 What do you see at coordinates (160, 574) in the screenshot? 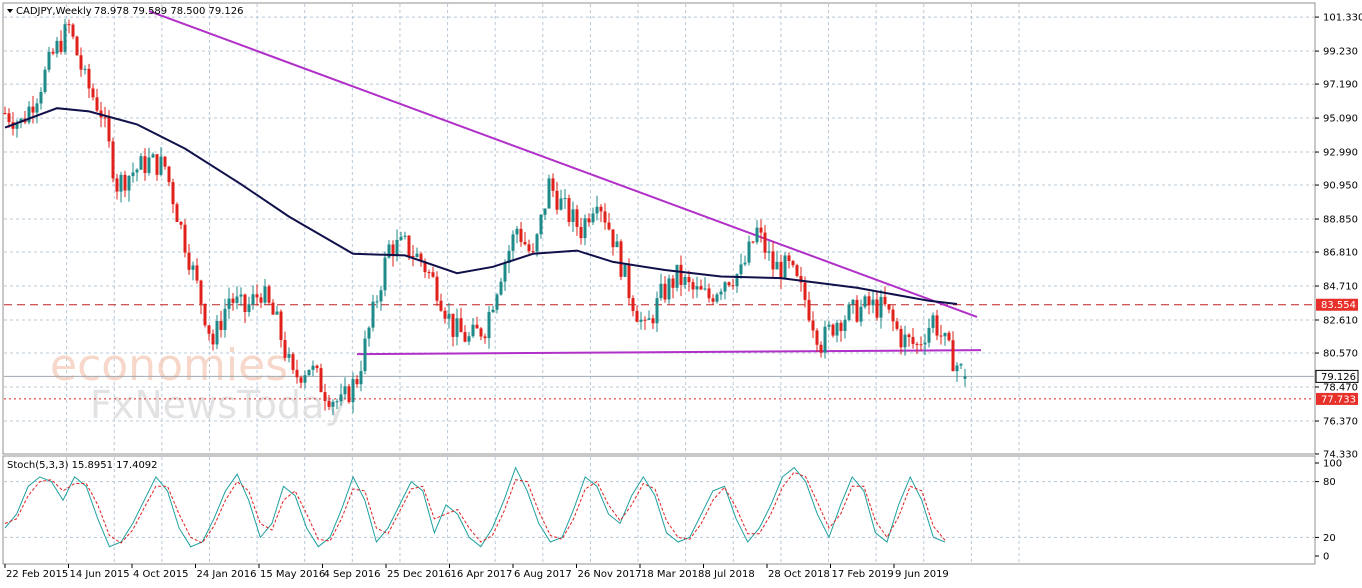
I see `time-tick-label: 4 Oct 2015` at bounding box center [160, 574].